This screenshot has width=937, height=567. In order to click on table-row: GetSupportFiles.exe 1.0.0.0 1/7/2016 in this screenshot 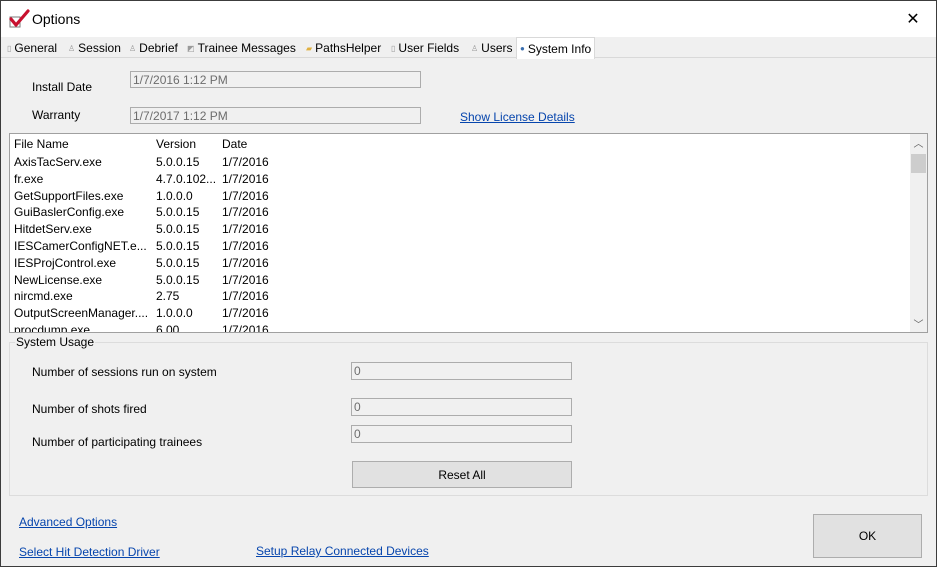, I will do `click(460, 195)`.